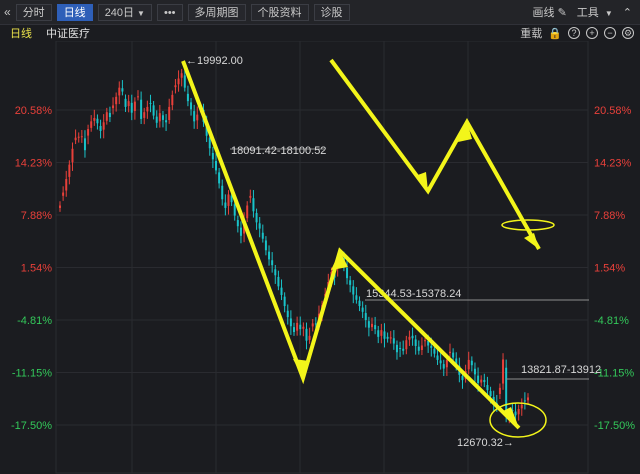 Image resolution: width=640 pixels, height=474 pixels. I want to click on draw-line-button: 画线 ✎, so click(550, 12).